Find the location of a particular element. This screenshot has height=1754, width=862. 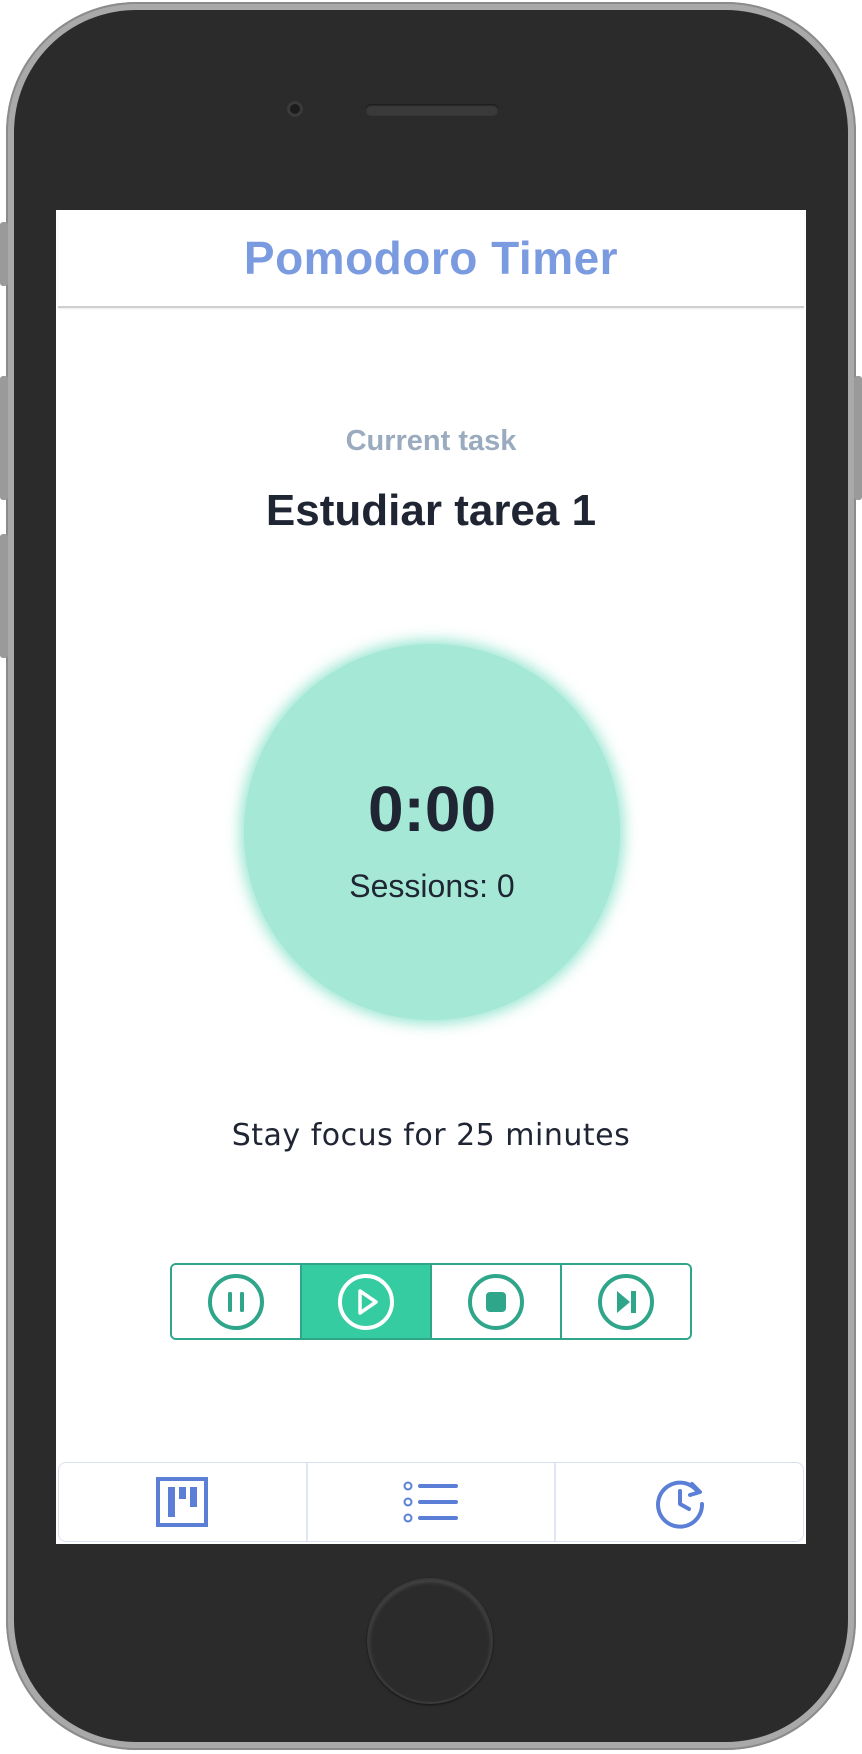

phone-power-button is located at coordinates (858, 438).